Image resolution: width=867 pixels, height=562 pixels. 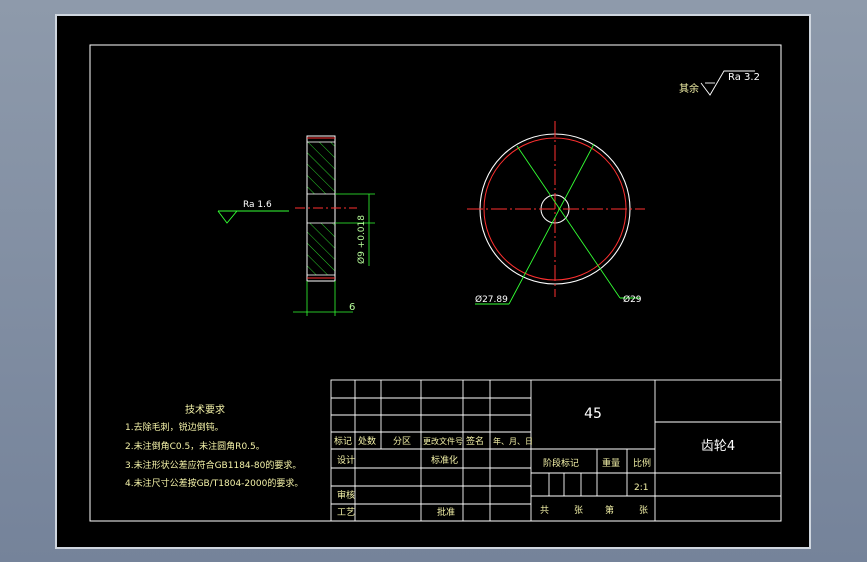 What do you see at coordinates (444, 460) in the screenshot?
I see `svg-text: 标准化` at bounding box center [444, 460].